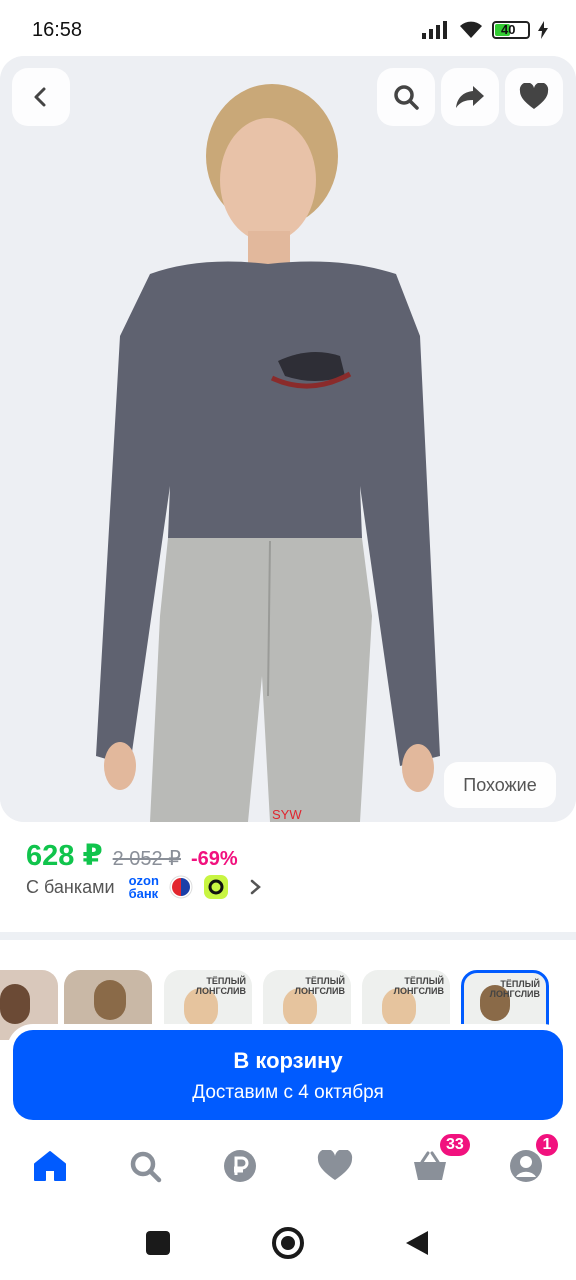 The image size is (576, 1280). Describe the element at coordinates (434, 30) in the screenshot. I see `signal-icon` at that location.